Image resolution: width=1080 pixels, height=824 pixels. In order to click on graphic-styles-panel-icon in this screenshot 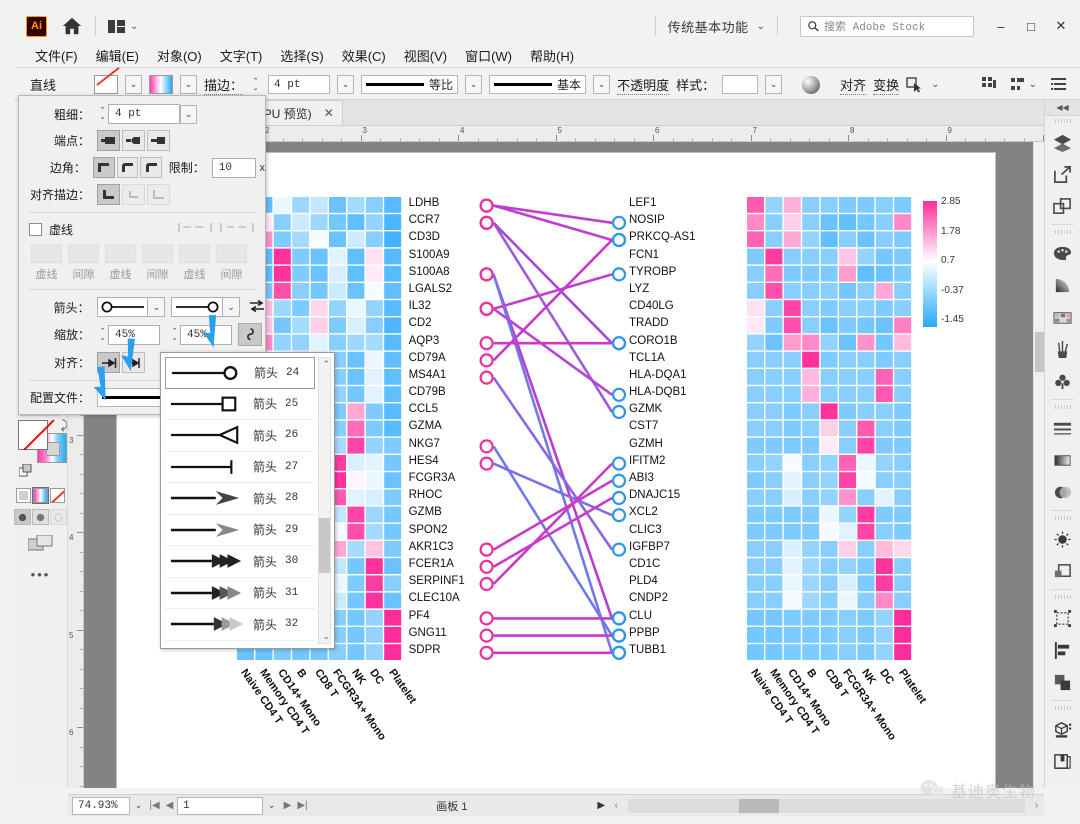, I will do `click(1062, 571)`.